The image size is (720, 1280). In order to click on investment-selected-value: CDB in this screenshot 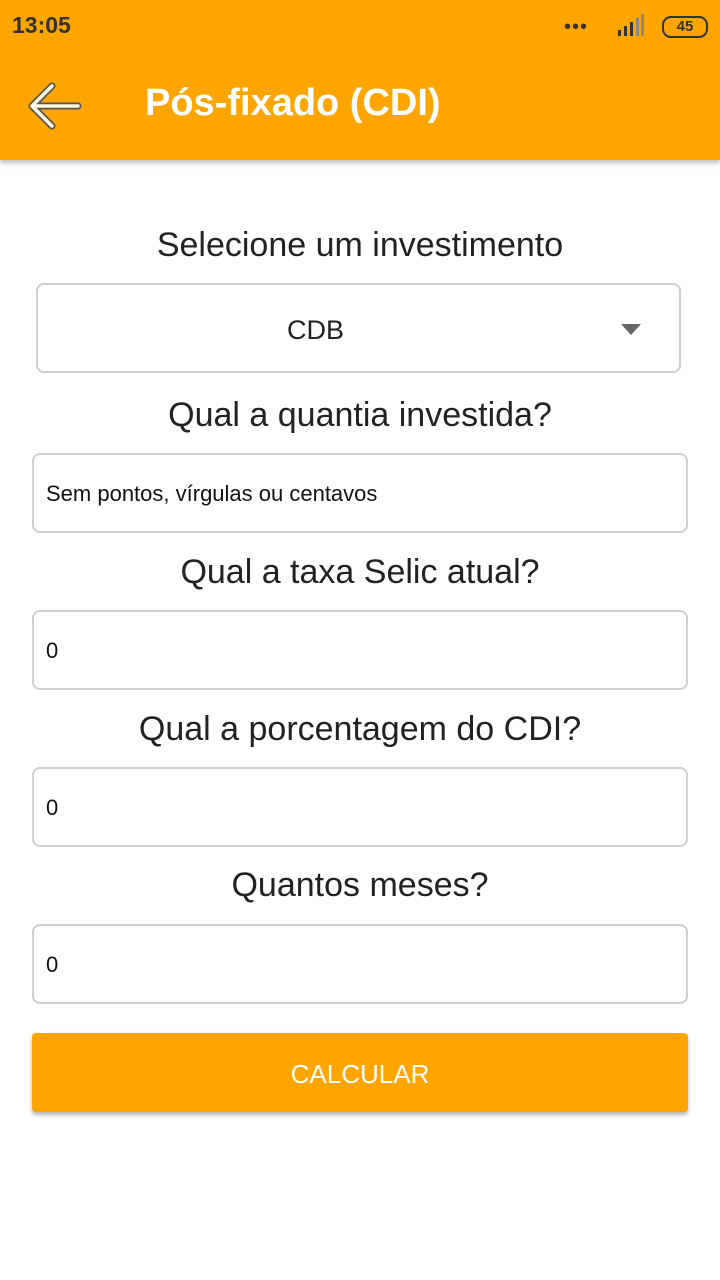, I will do `click(315, 330)`.